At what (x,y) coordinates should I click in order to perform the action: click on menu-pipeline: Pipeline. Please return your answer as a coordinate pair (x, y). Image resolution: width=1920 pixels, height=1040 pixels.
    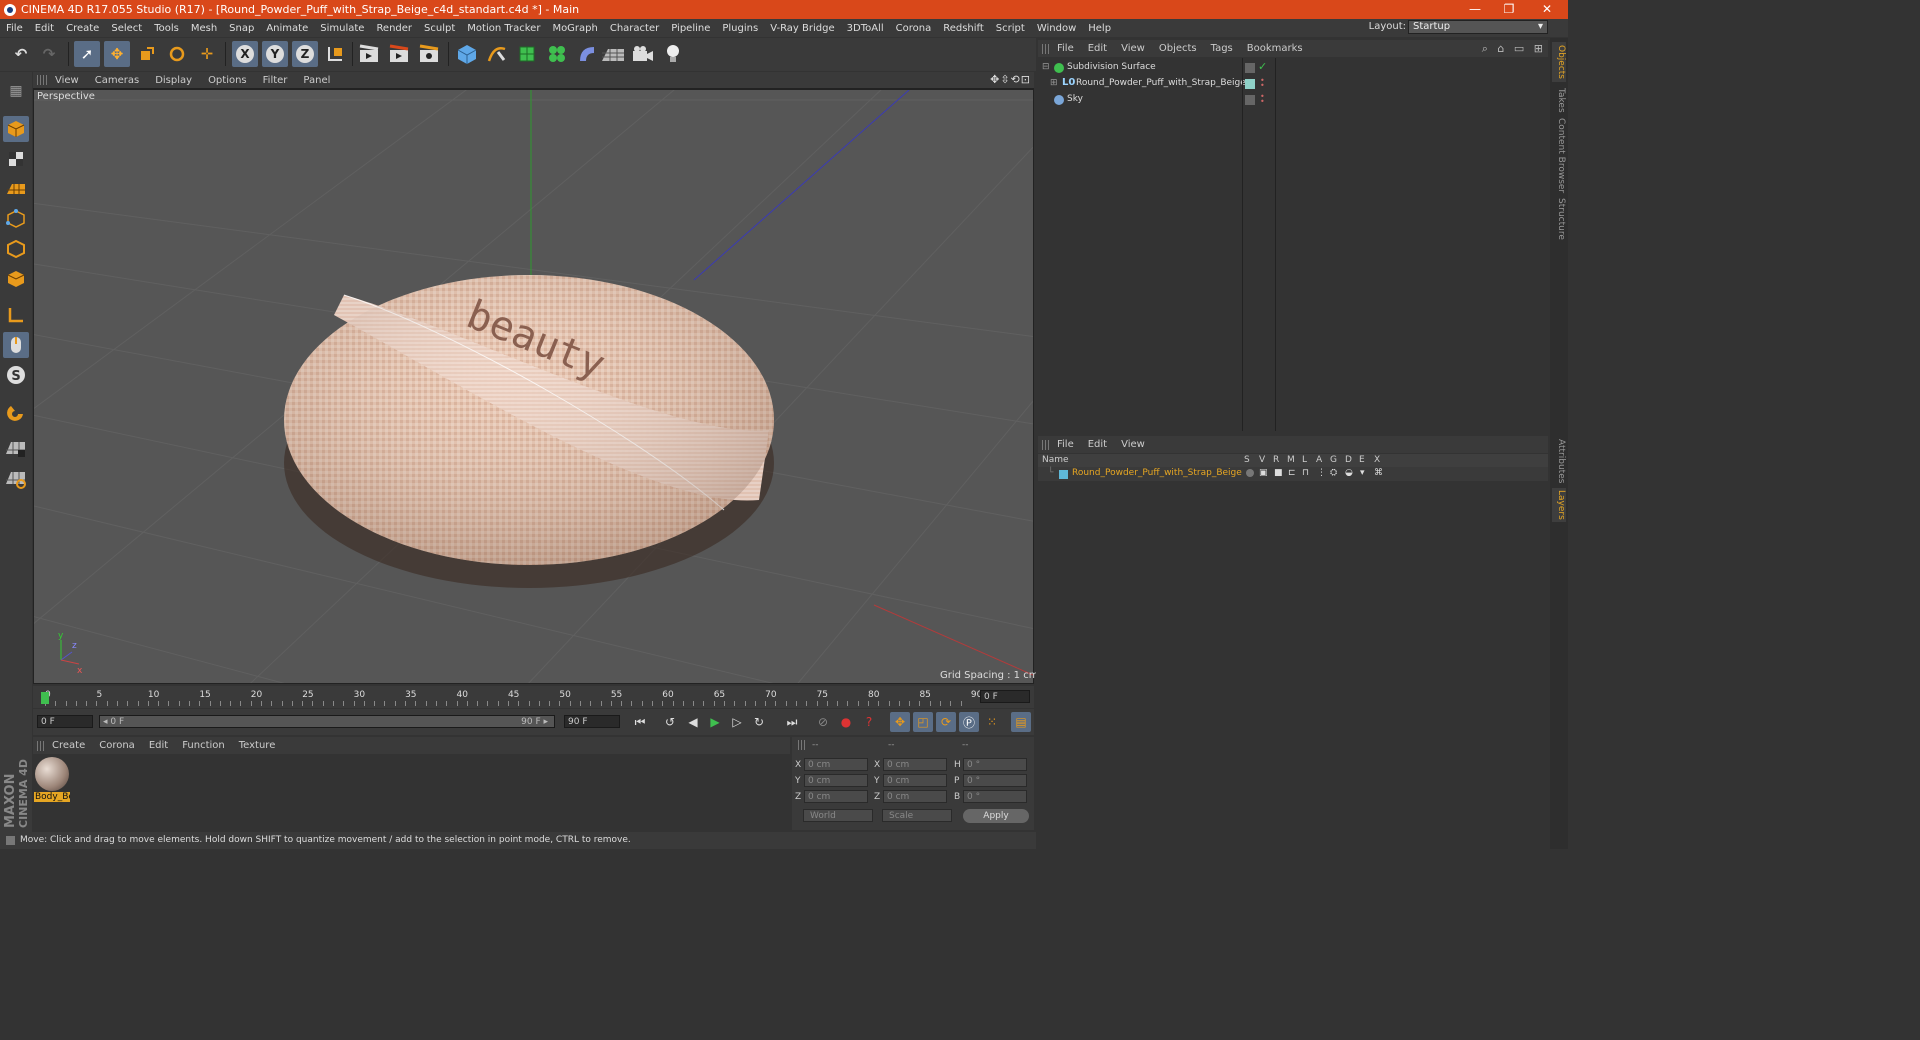
    Looking at the image, I should click on (690, 28).